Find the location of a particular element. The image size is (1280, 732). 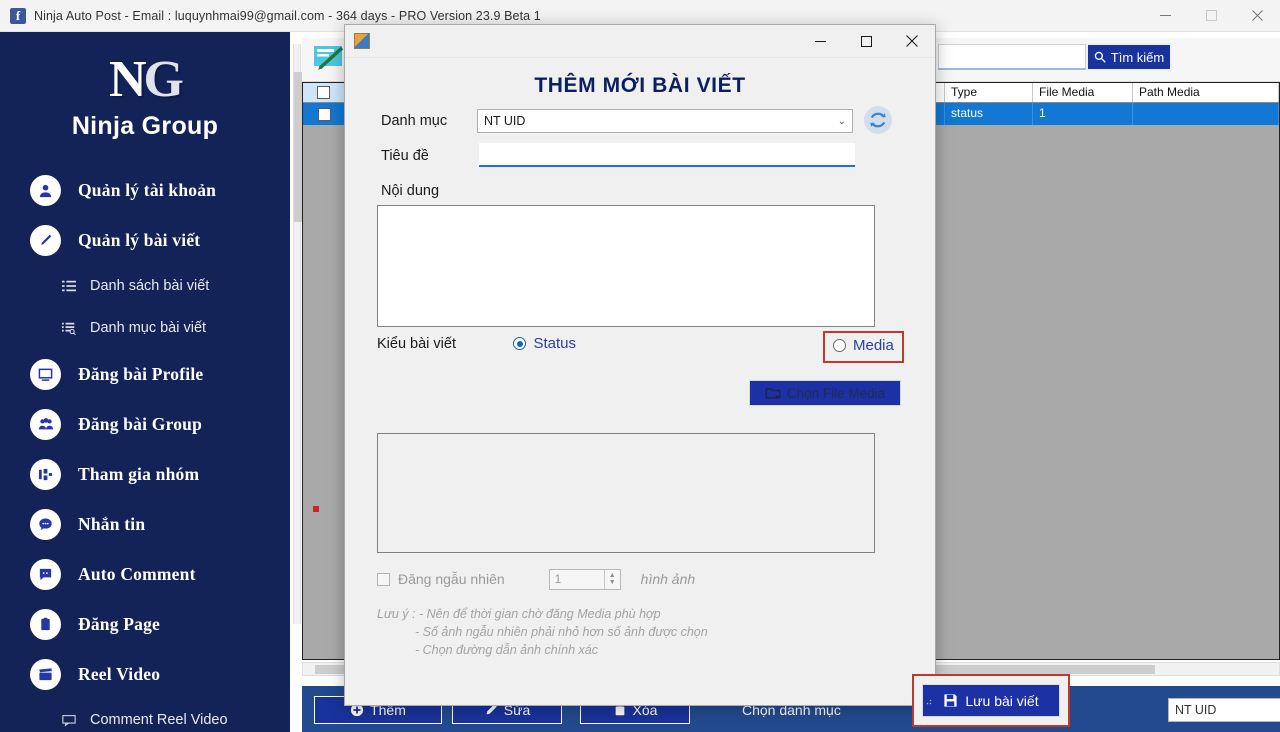

sidebar-item-label: Danh sách bài viết is located at coordinates (150, 286).